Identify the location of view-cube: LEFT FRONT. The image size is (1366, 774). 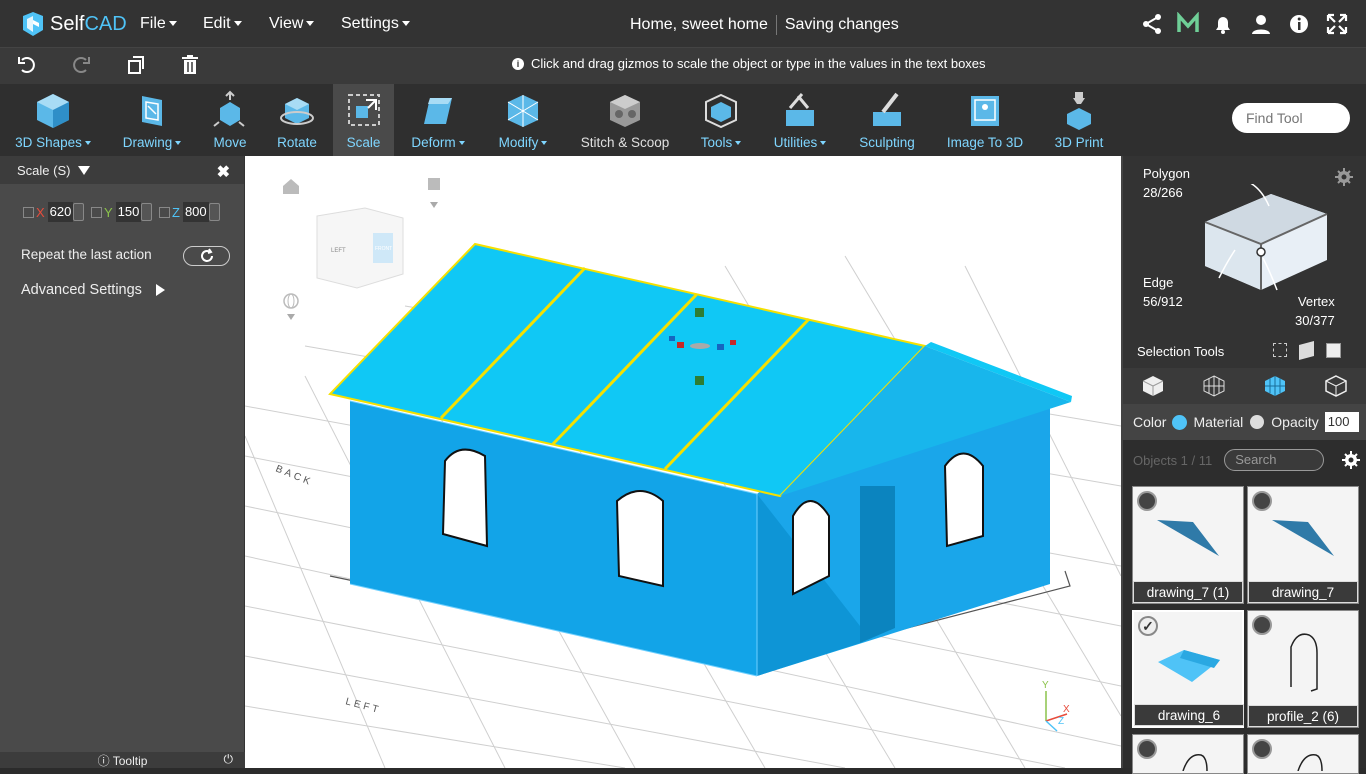
(360, 248).